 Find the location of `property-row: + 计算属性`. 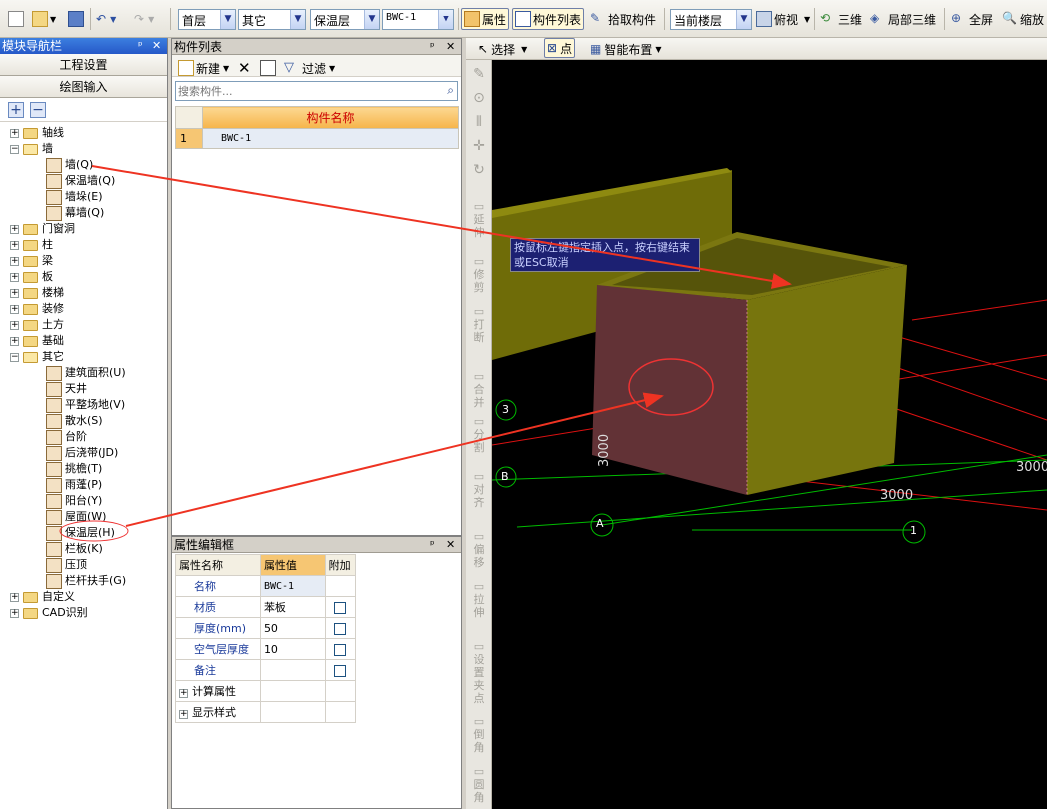

property-row: + 计算属性 is located at coordinates (266, 691).